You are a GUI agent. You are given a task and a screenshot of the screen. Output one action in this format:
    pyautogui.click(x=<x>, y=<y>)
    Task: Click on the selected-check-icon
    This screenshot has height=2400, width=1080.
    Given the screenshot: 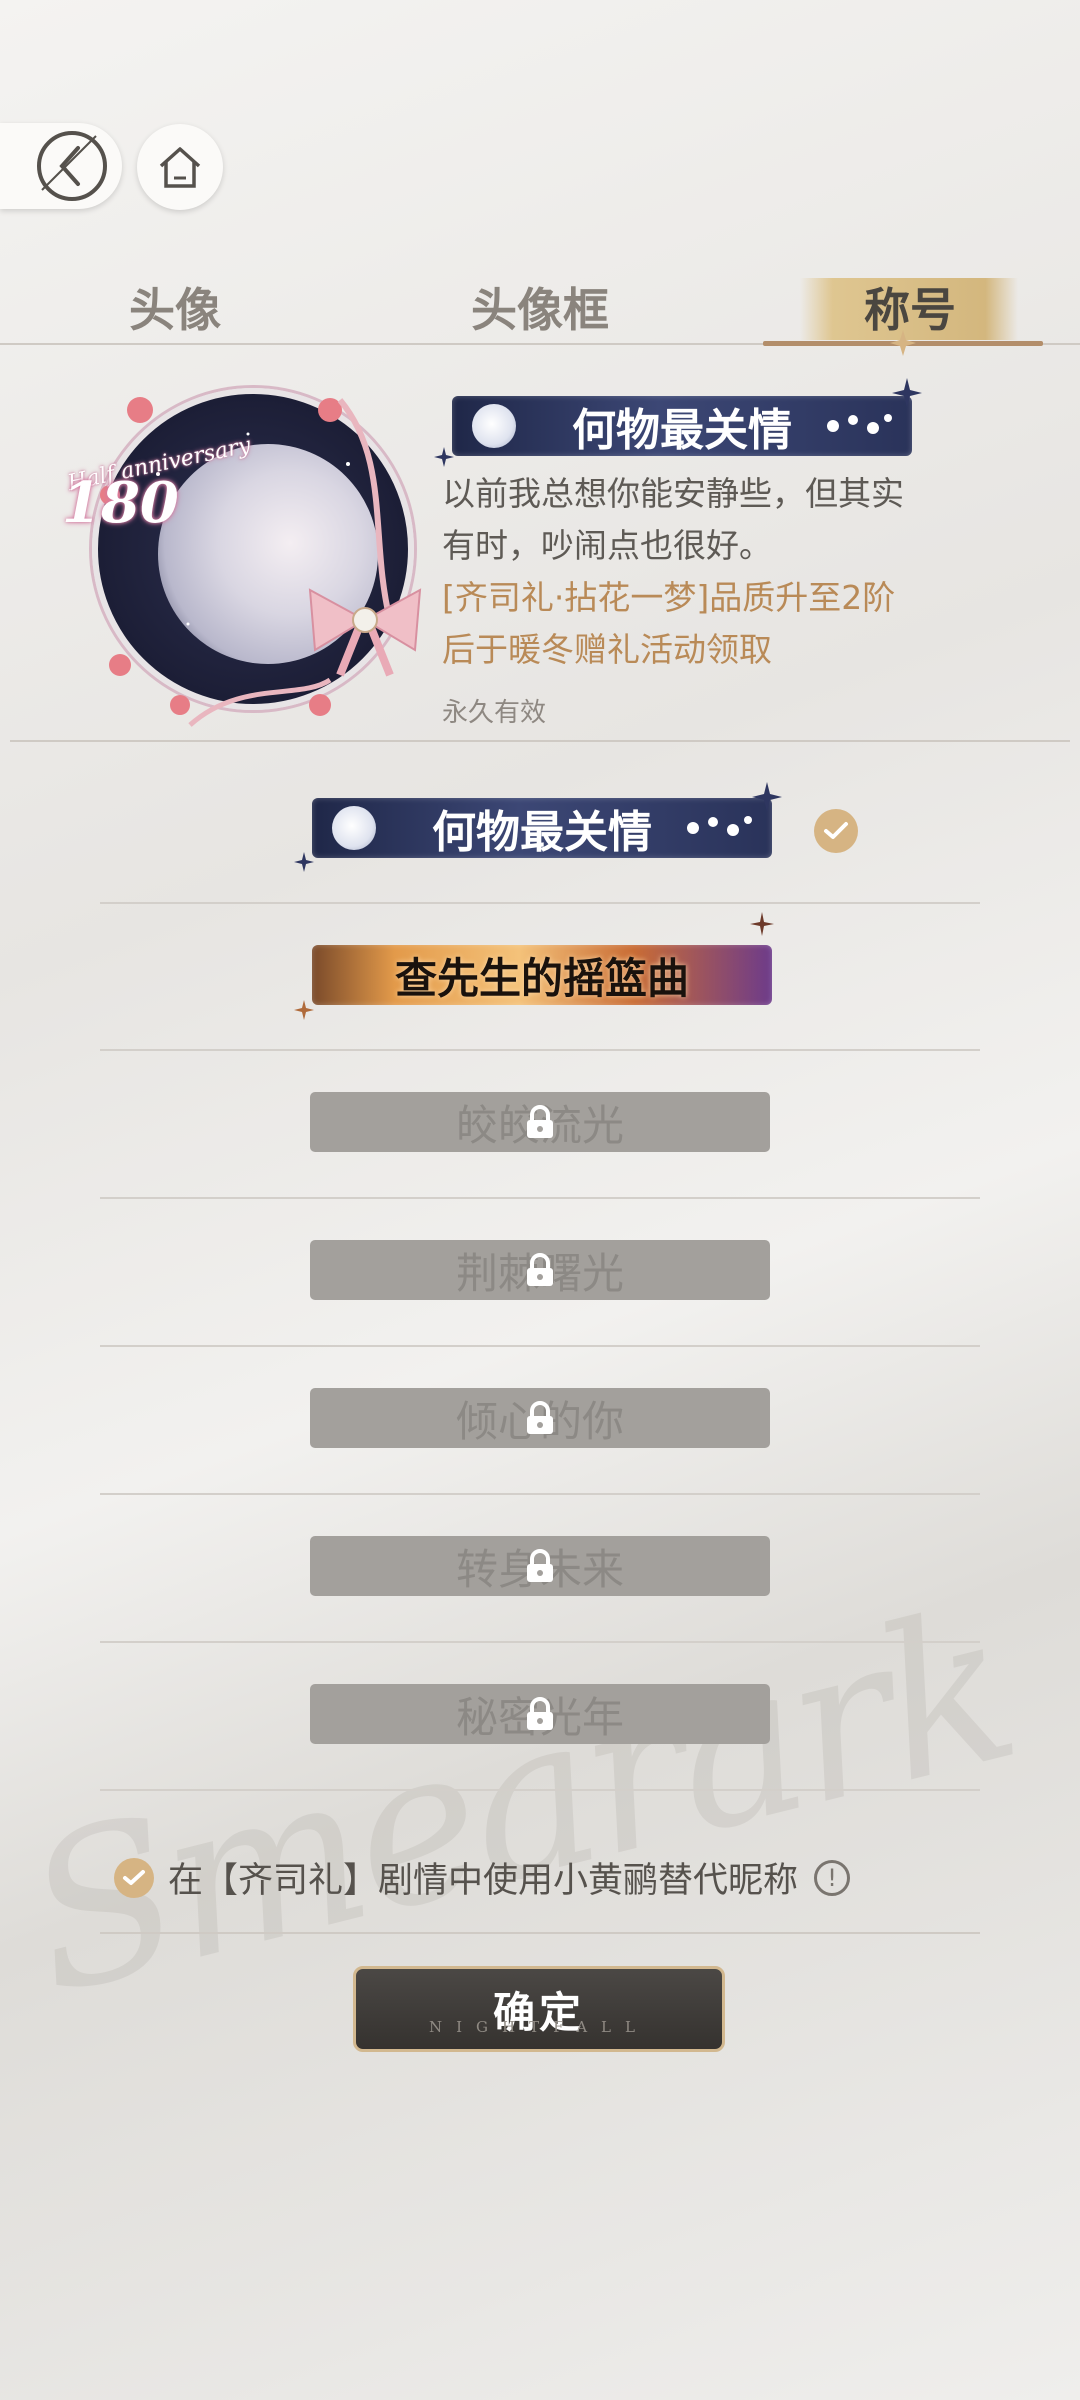 What is the action you would take?
    pyautogui.click(x=836, y=831)
    